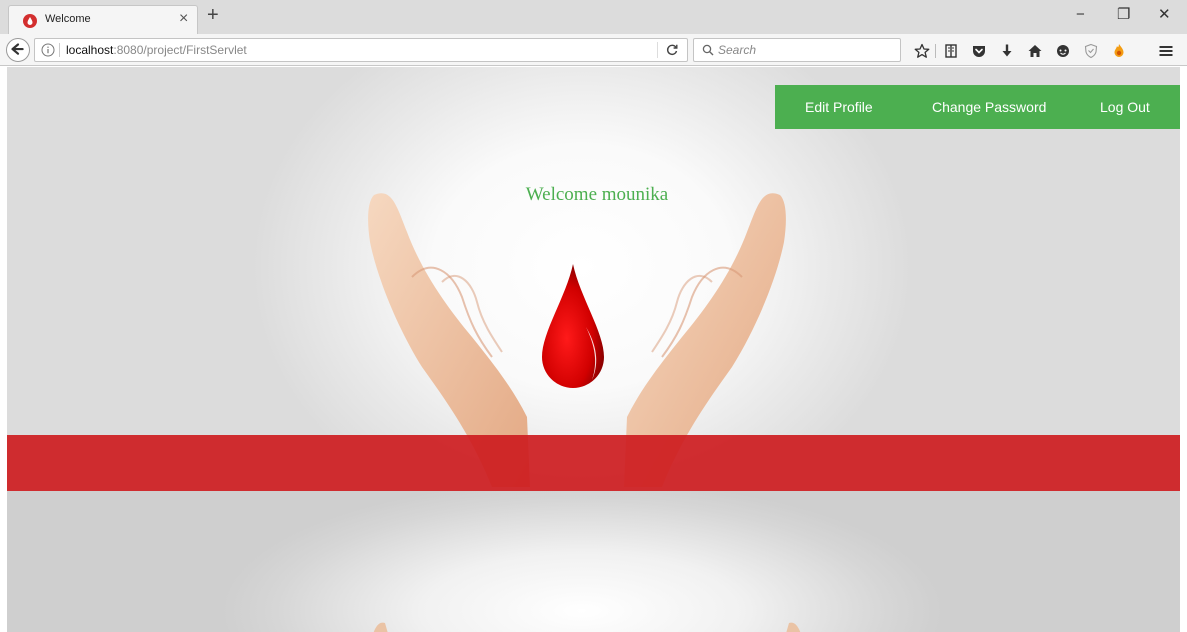 This screenshot has height=632, width=1187. I want to click on search-bar, so click(797, 50).